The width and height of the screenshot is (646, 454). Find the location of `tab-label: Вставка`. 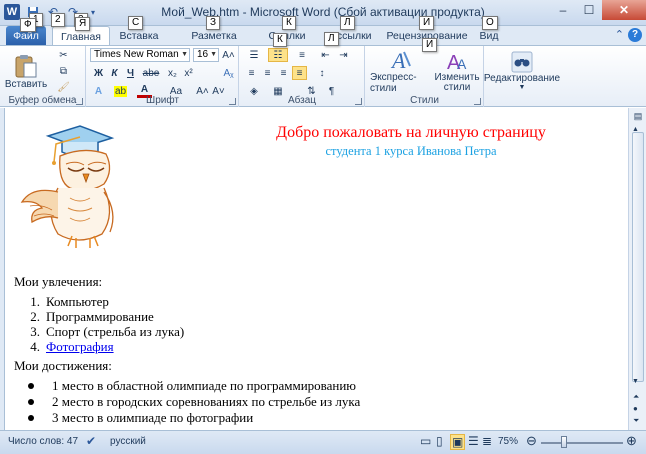

tab-label: Вставка is located at coordinates (139, 36).